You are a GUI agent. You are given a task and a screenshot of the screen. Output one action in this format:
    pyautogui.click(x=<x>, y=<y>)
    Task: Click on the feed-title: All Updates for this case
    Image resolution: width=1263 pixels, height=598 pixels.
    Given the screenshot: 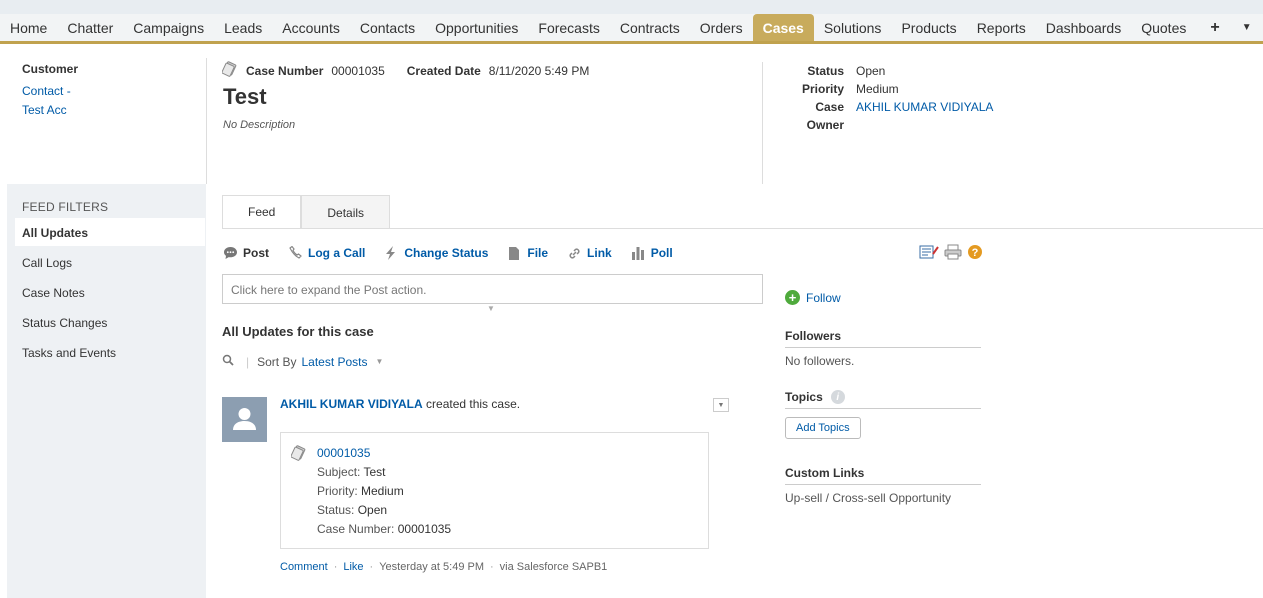 What is the action you would take?
    pyautogui.click(x=298, y=331)
    